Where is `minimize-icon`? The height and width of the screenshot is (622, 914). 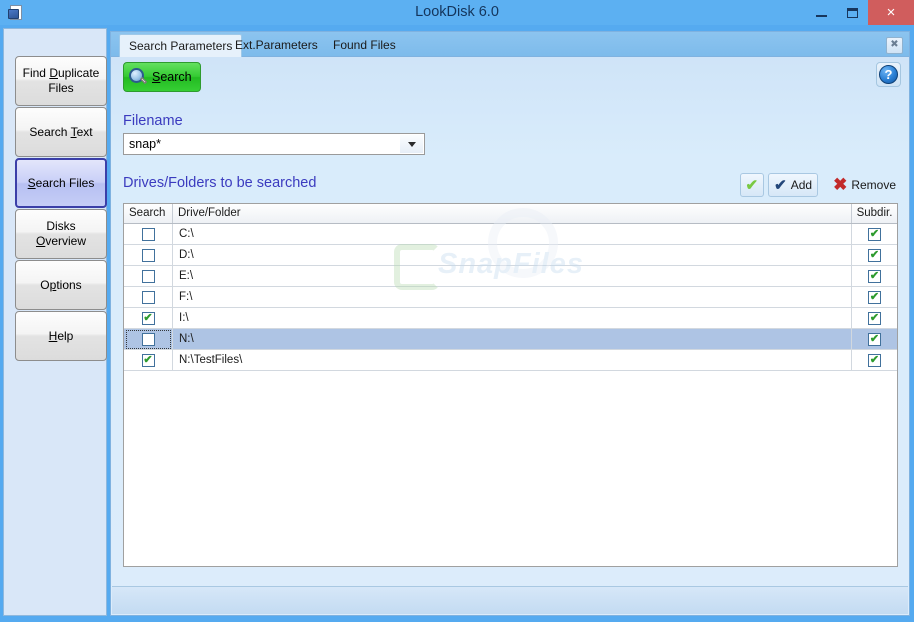
minimize-icon is located at coordinates (821, 15).